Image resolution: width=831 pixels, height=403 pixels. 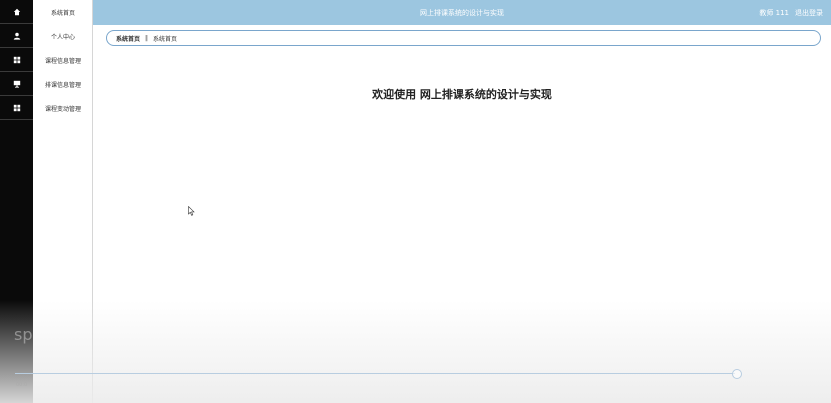 What do you see at coordinates (463, 38) in the screenshot?
I see `breadcrumb: 系统首页 ‖ 系统首页` at bounding box center [463, 38].